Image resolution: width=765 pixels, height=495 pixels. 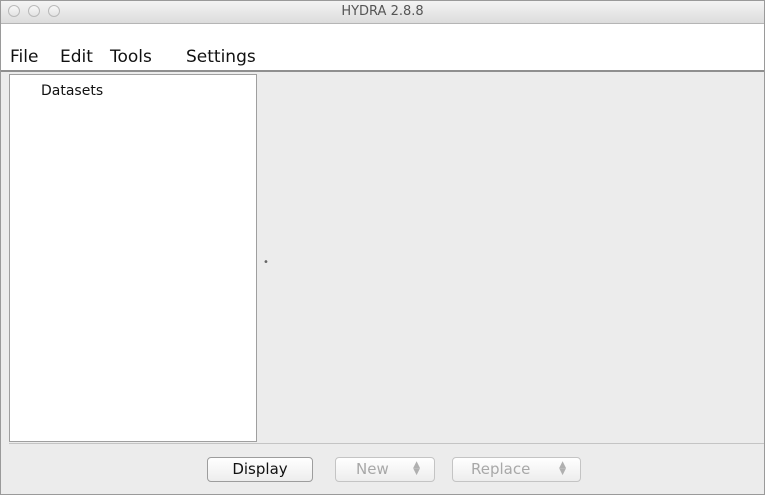 I want to click on tree-root-datasets: Datasets, so click(x=72, y=91).